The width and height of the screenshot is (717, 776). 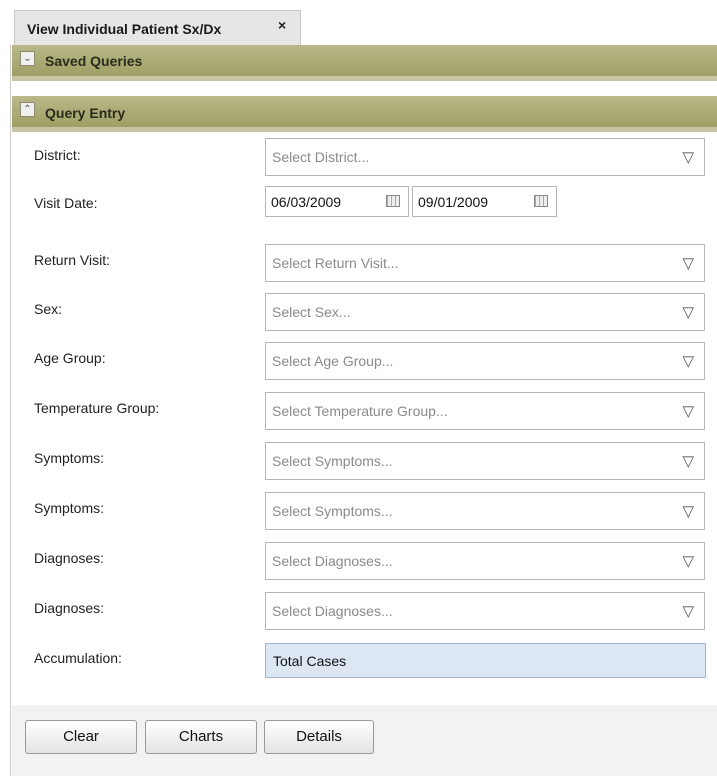 What do you see at coordinates (485, 263) in the screenshot?
I see `return-visit-select: Select Return Visit... ▽` at bounding box center [485, 263].